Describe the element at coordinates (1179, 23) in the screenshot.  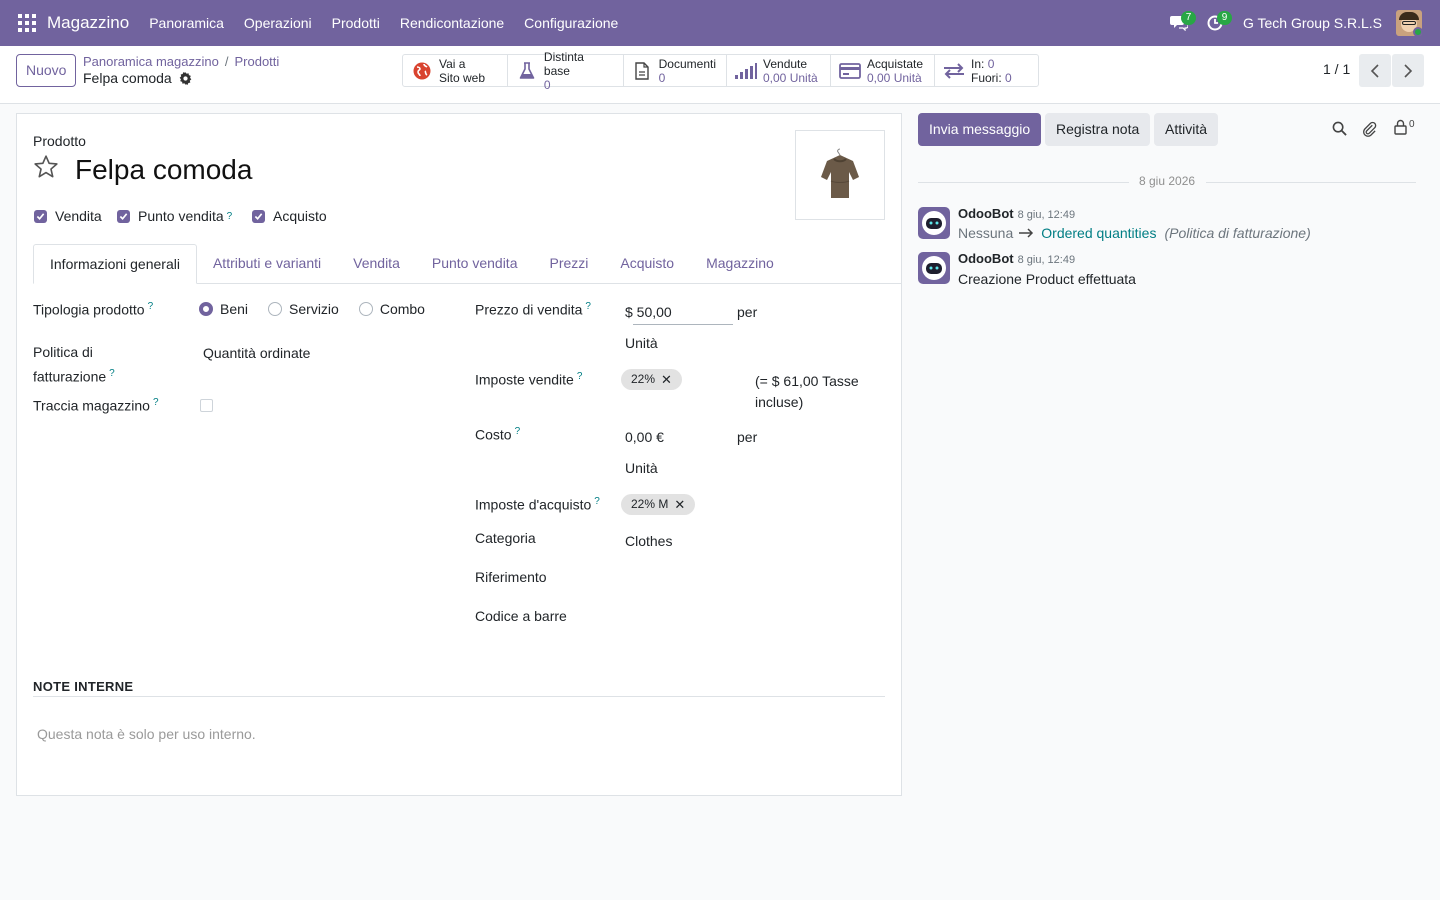
I see `messaging-button: 7` at that location.